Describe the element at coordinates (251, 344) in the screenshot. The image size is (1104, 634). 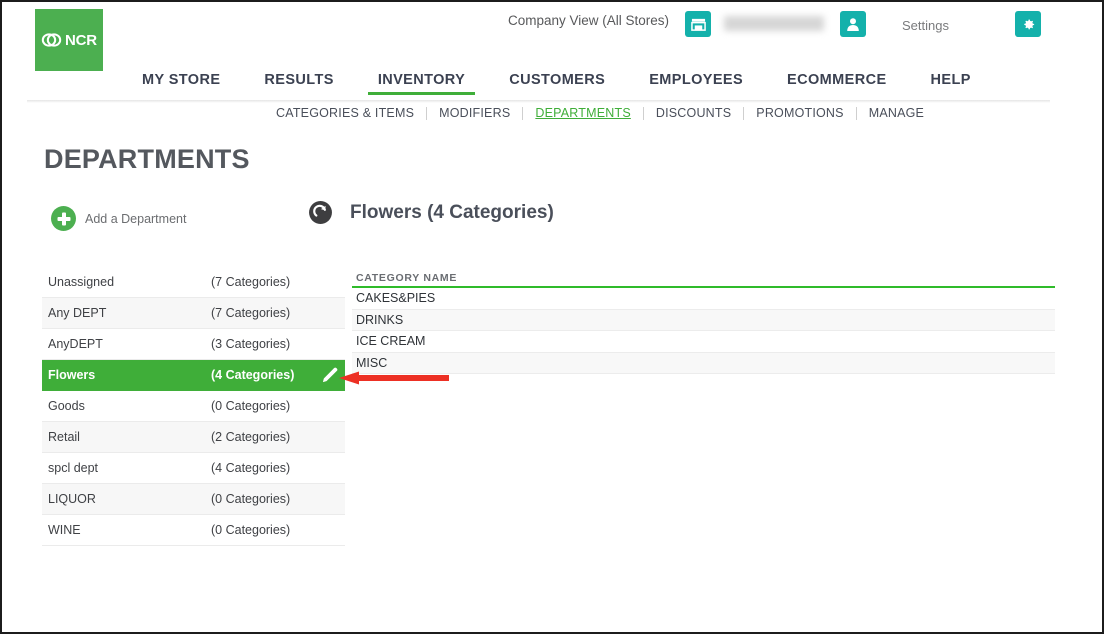
I see `department-category-count: (3 Categories)` at that location.